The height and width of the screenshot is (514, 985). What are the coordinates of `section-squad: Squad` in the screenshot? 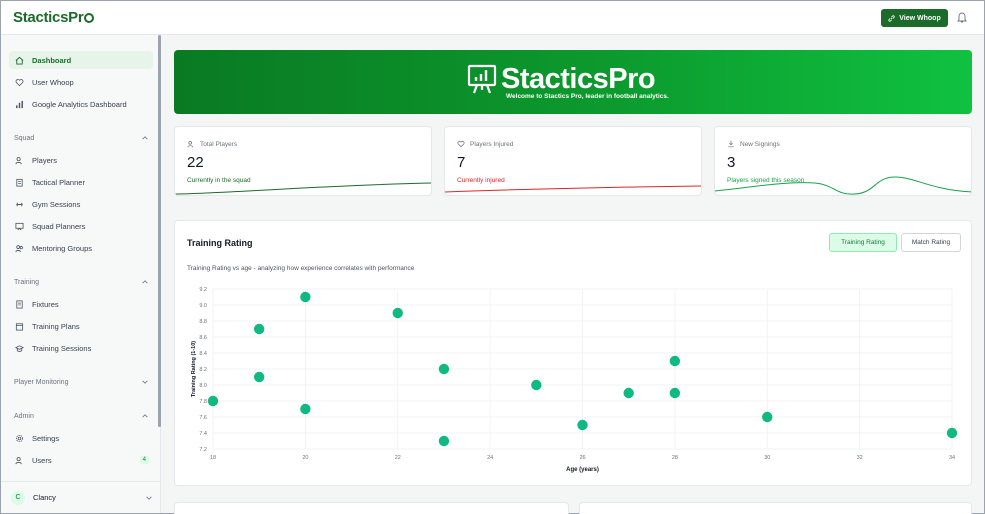 It's located at (81, 138).